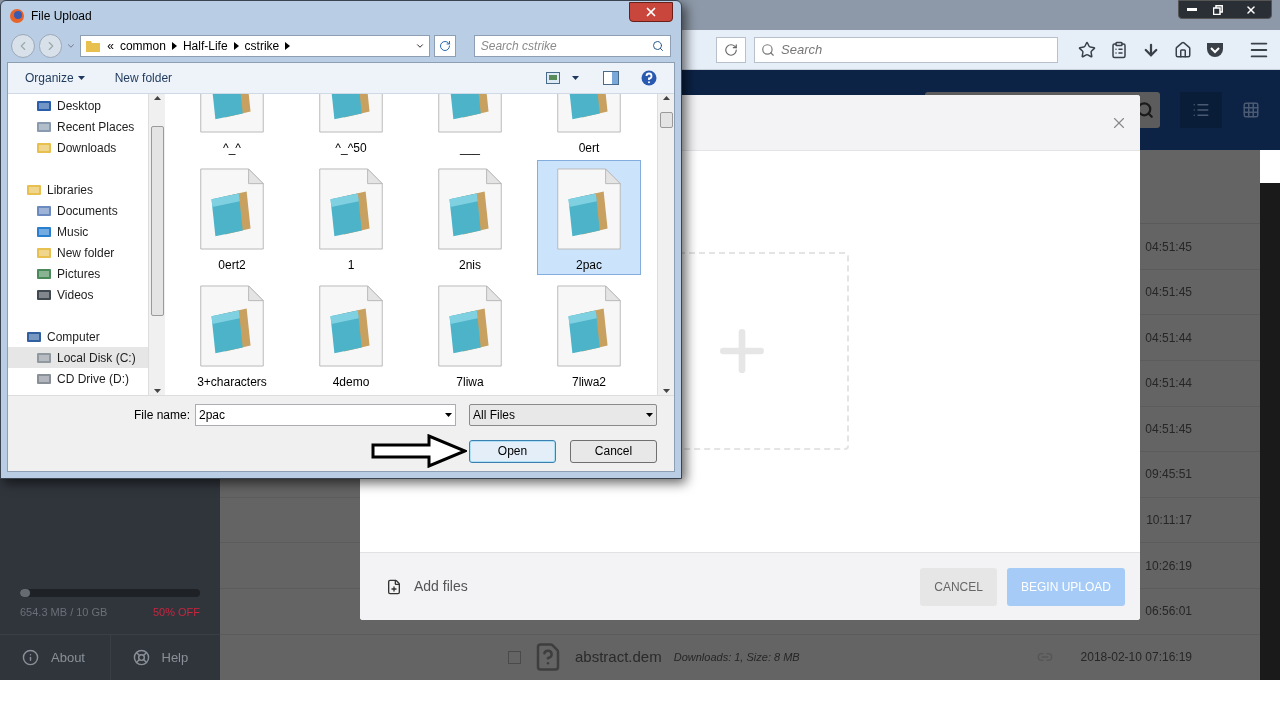 The width and height of the screenshot is (1280, 720). Describe the element at coordinates (78, 357) in the screenshot. I see `nav-item: Local Disk (C:)` at that location.